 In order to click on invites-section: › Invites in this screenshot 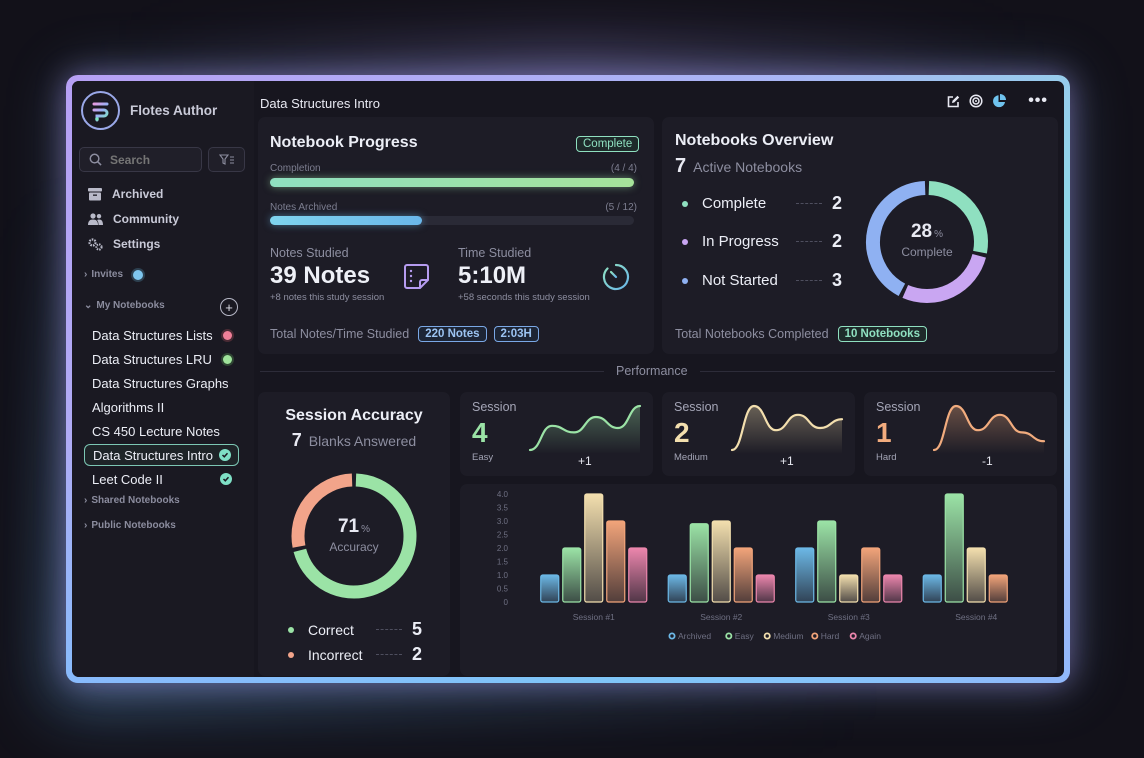, I will do `click(114, 274)`.